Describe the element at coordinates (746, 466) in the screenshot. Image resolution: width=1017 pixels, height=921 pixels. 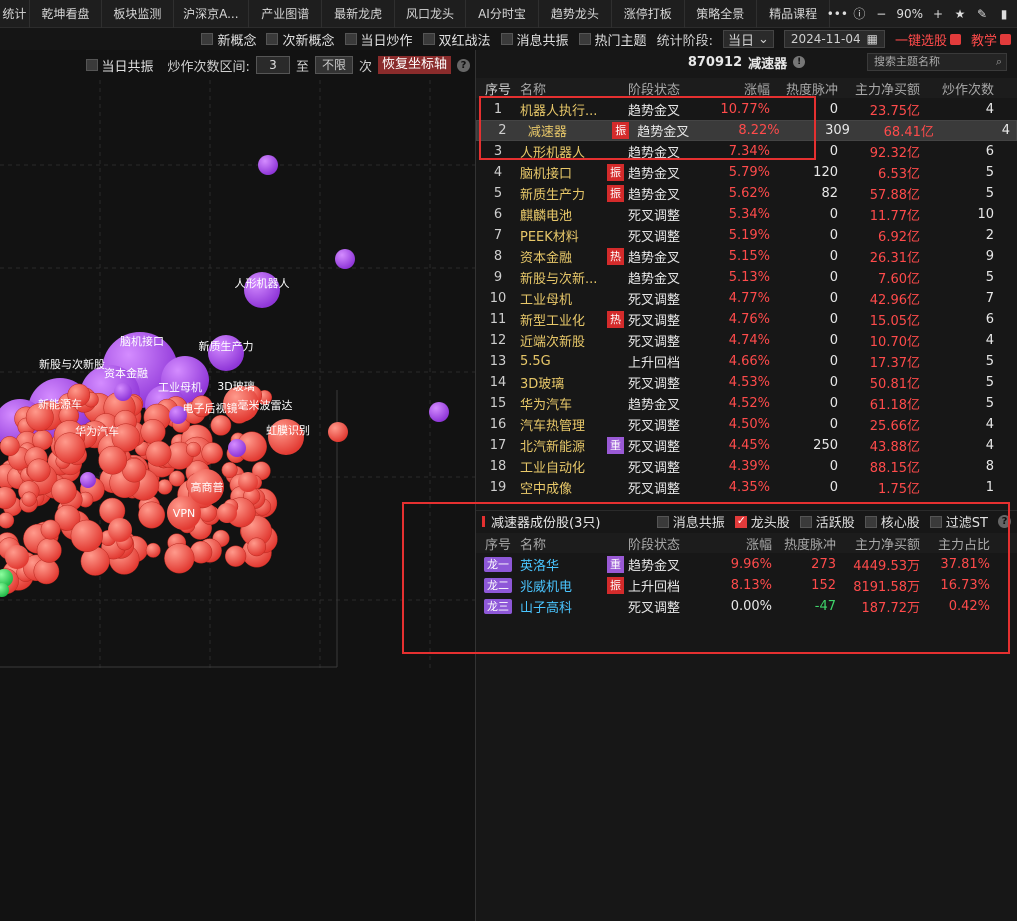
I see `table-row: 18 工业自动化 死叉调整 4.39% 0 88.15亿 8` at that location.